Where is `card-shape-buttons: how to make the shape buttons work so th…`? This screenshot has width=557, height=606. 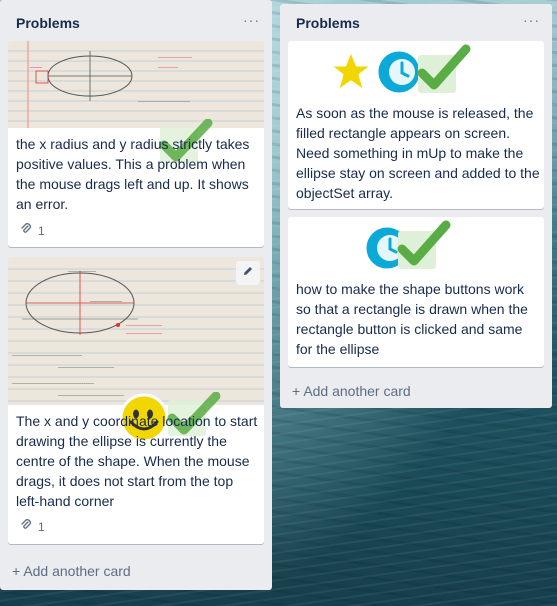 card-shape-buttons: how to make the shape buttons work so th… is located at coordinates (416, 292).